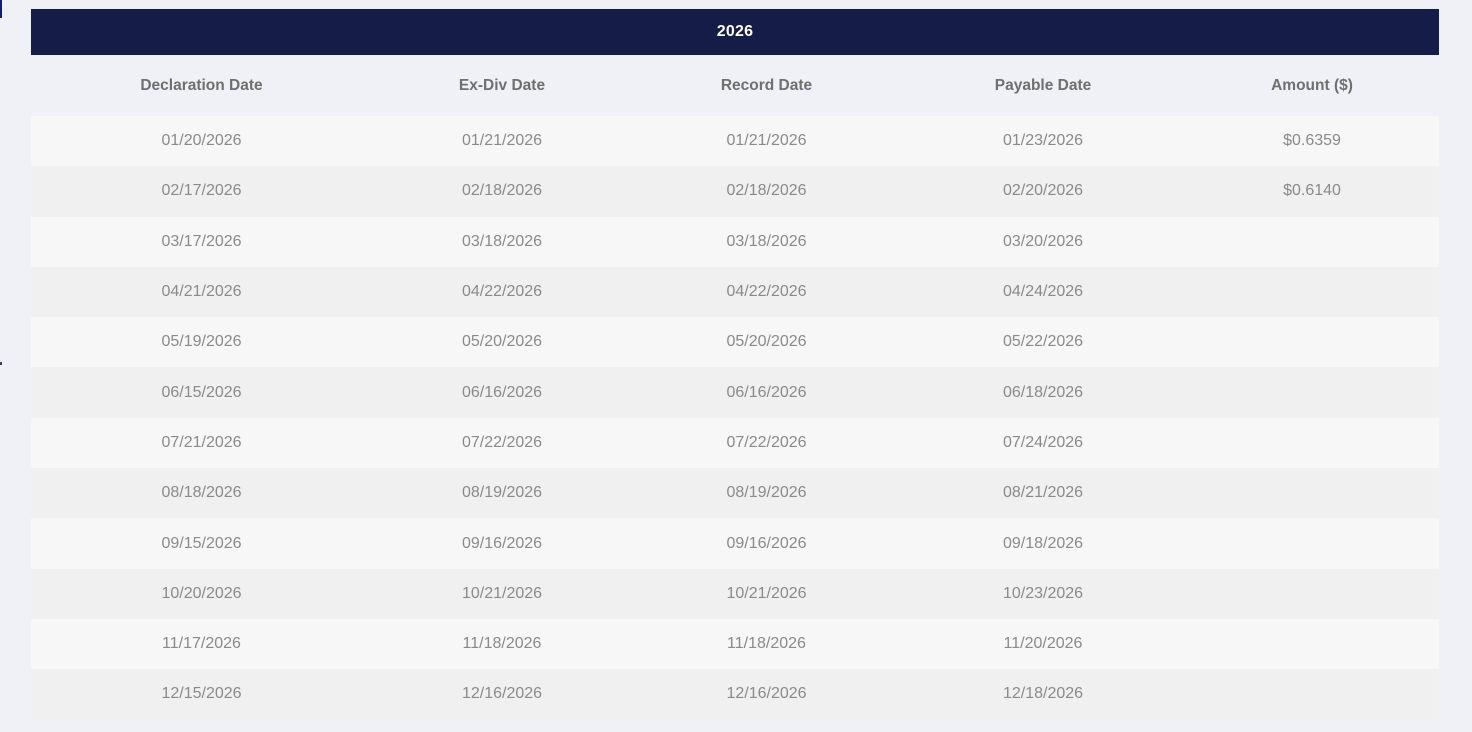 This screenshot has width=1472, height=732. What do you see at coordinates (201, 593) in the screenshot?
I see `declaration-date-cell: 10/20/2026` at bounding box center [201, 593].